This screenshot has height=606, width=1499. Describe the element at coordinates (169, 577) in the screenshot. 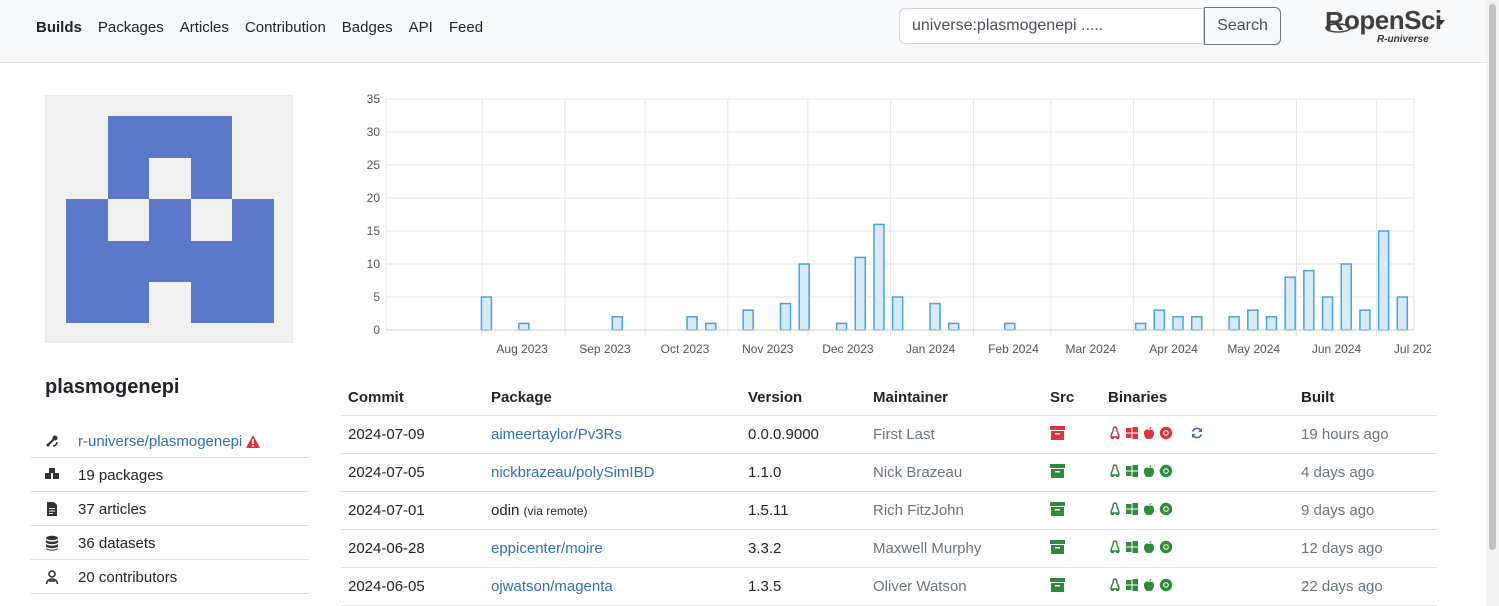

I see `list-item-contributors: 20 contributors` at that location.